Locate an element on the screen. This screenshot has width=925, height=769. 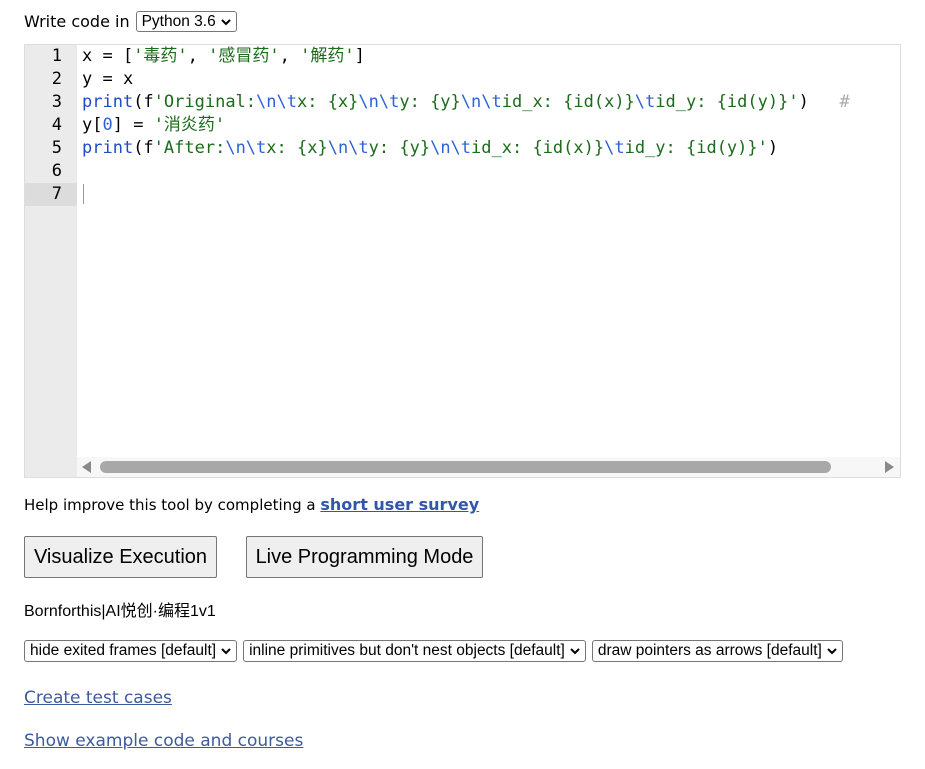
scrollbar-thumb is located at coordinates (465, 467).